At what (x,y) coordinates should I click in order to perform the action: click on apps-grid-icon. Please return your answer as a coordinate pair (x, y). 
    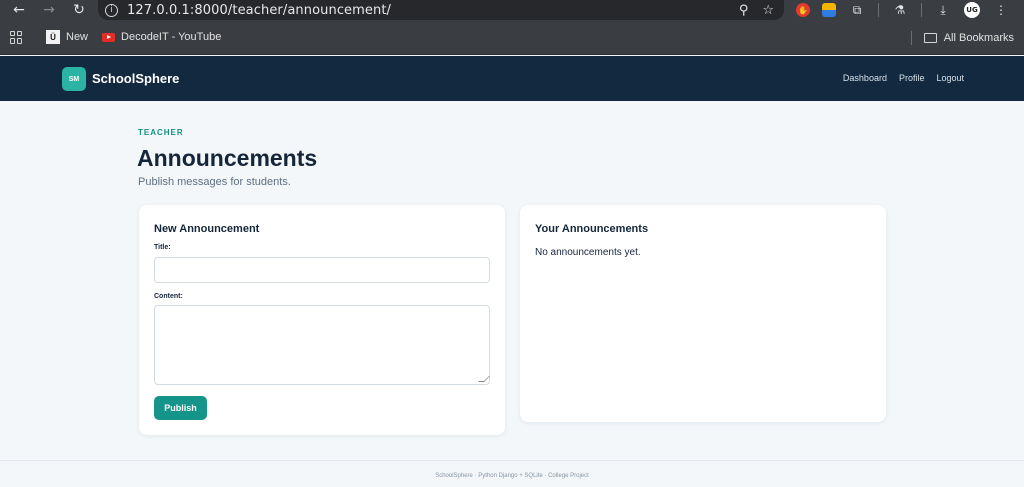
    Looking at the image, I should click on (16, 37).